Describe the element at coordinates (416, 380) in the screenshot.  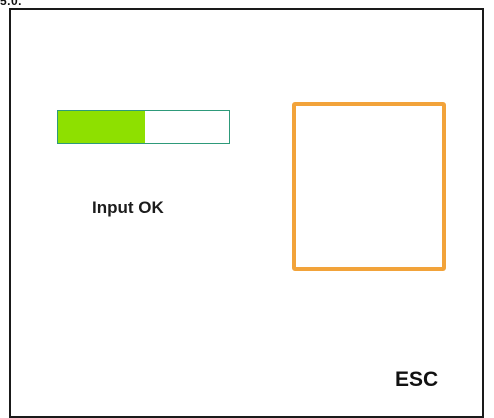
I see `esc-button: ESC` at that location.